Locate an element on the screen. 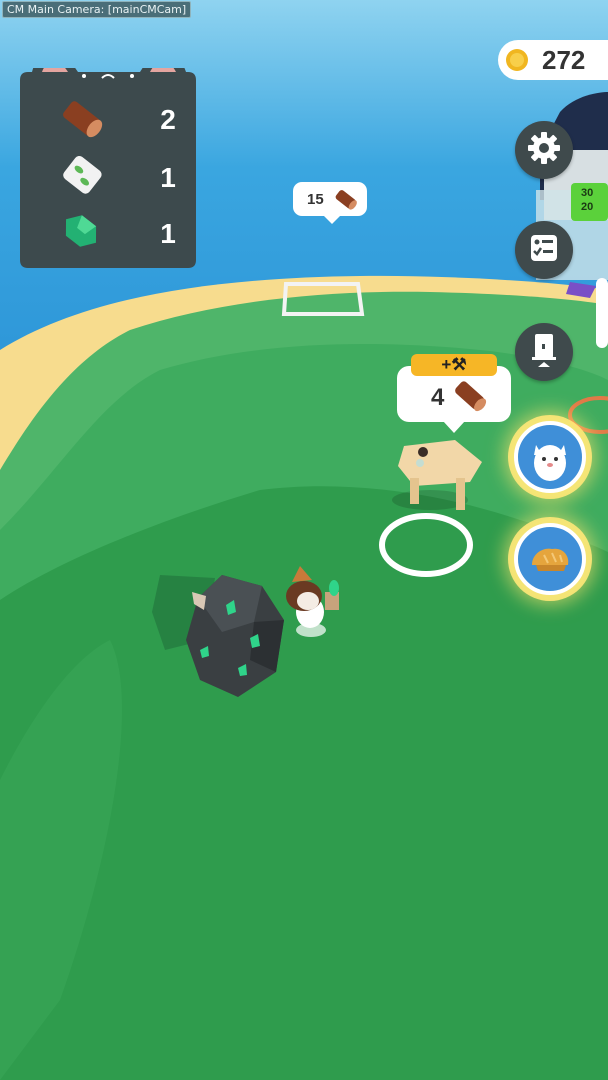 Image resolution: width=608 pixels, height=1080 pixels. upgrade-badge: +⚒ is located at coordinates (454, 365).